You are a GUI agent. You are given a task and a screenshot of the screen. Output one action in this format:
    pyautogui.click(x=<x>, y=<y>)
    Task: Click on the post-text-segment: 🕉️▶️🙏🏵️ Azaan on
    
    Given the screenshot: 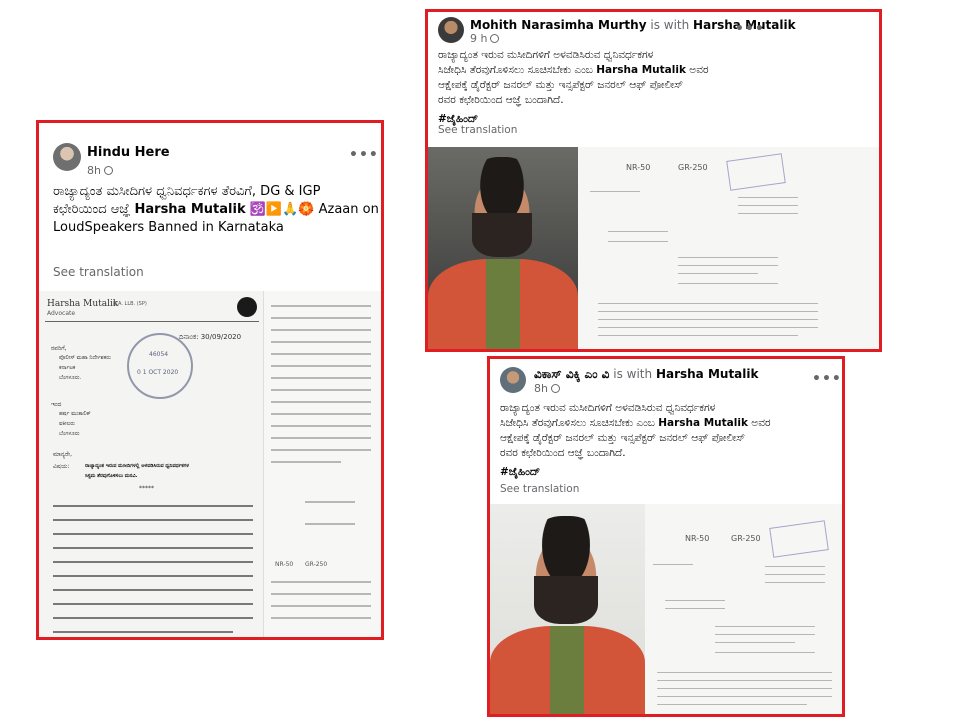 What is the action you would take?
    pyautogui.click(x=312, y=209)
    